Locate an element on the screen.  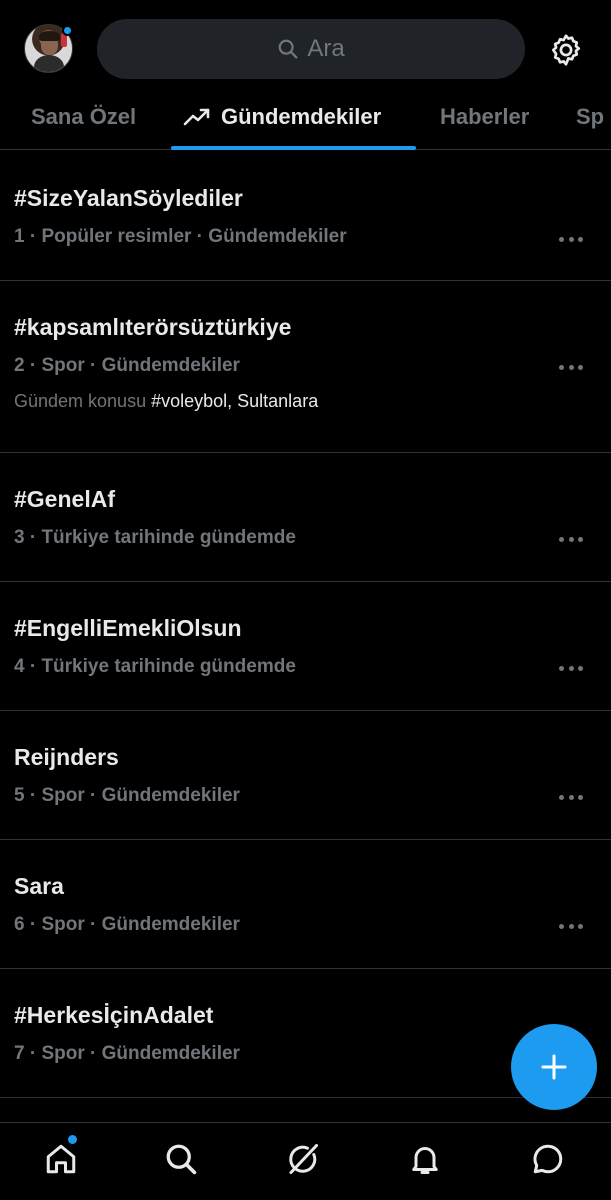
plus-icon is located at coordinates (554, 1067).